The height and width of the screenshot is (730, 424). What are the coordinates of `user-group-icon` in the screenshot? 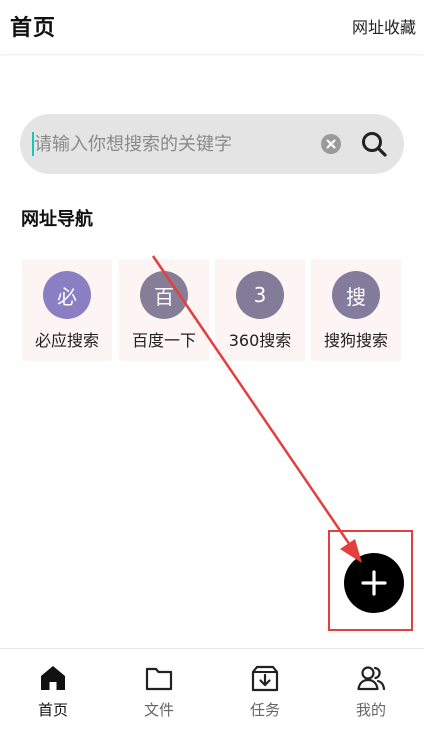 It's located at (371, 678).